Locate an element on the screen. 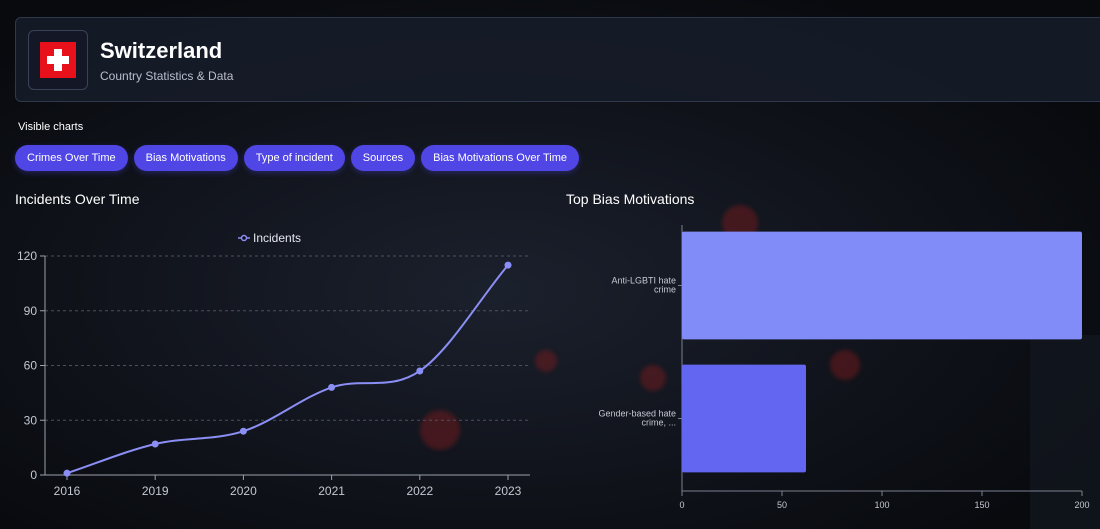 The height and width of the screenshot is (529, 1100). legend-marker is located at coordinates (244, 238).